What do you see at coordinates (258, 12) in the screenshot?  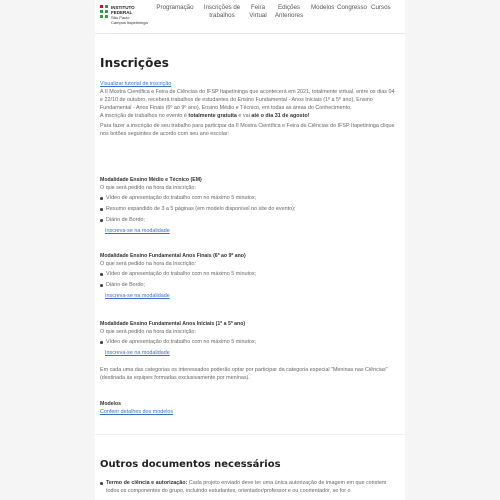 I see `nav-feira-virtual: Feira Virtual` at bounding box center [258, 12].